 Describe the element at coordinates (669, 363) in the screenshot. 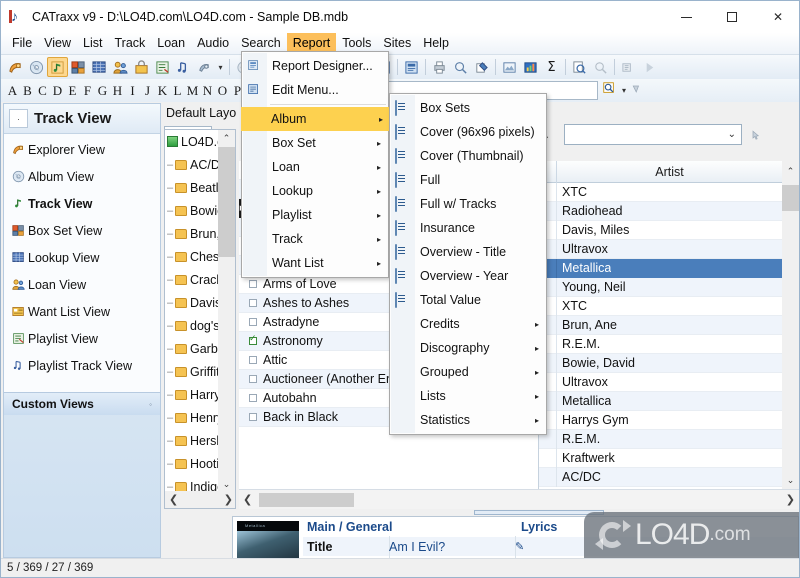

I see `table-row: Bowie, David` at that location.